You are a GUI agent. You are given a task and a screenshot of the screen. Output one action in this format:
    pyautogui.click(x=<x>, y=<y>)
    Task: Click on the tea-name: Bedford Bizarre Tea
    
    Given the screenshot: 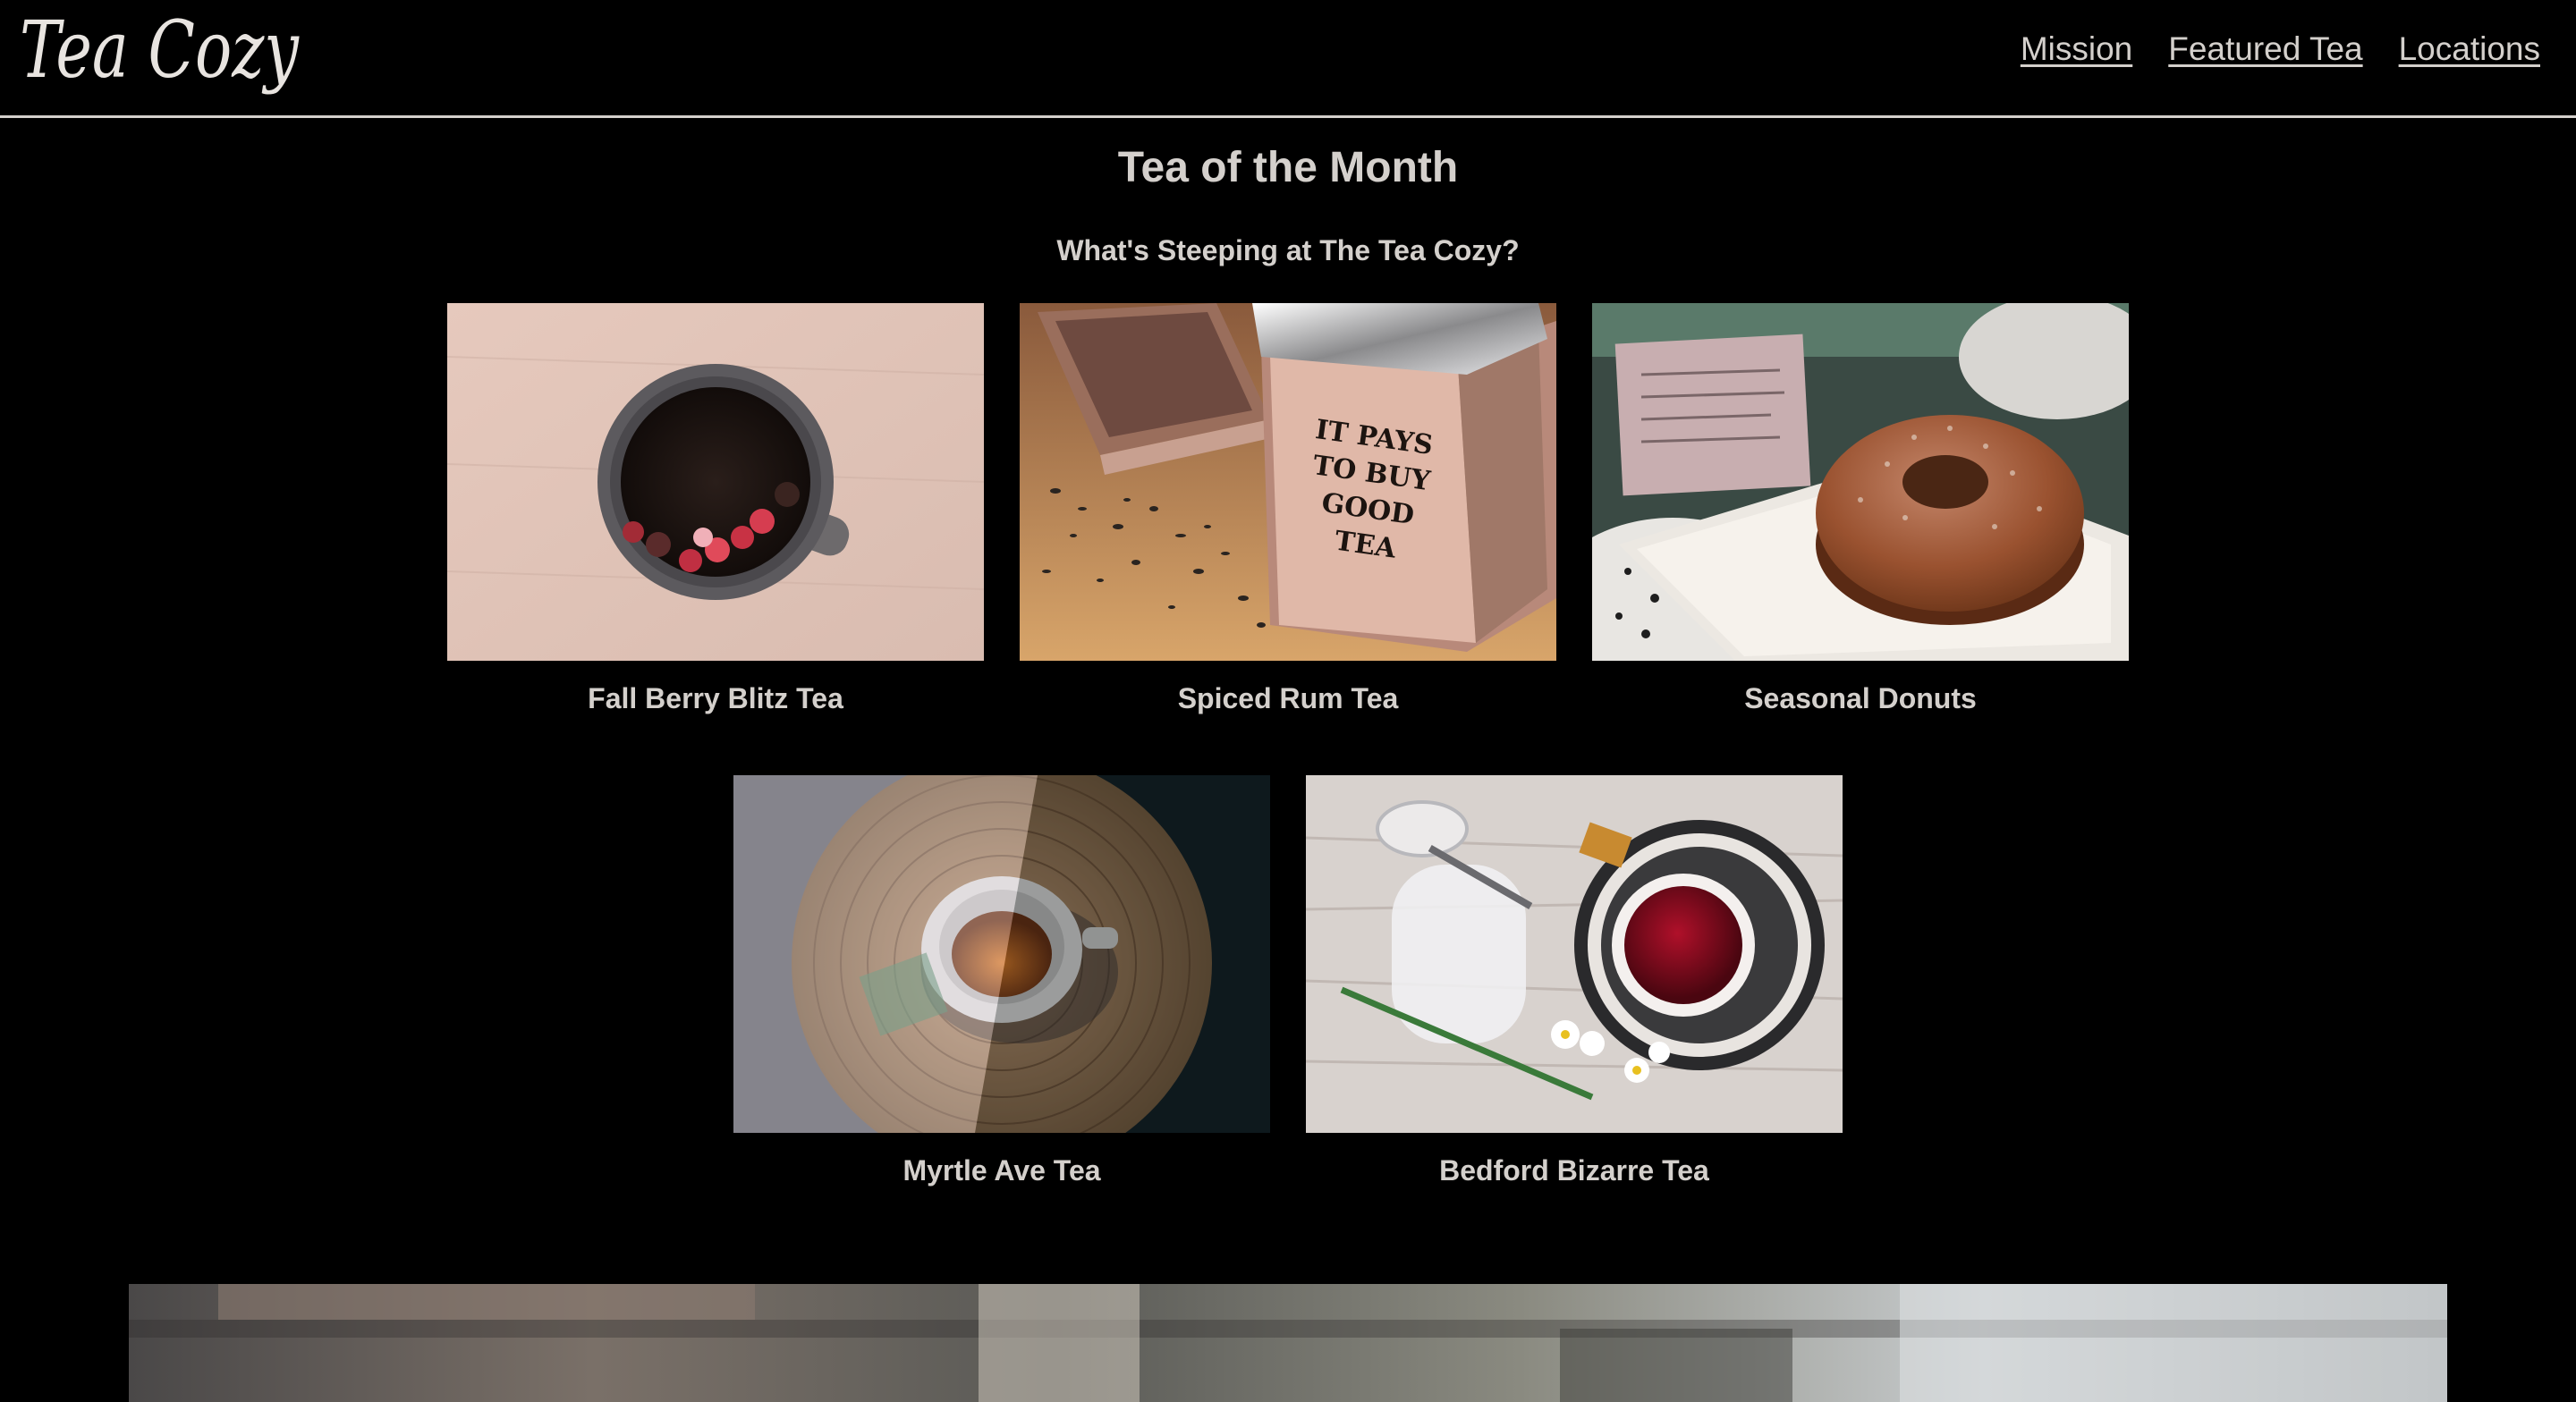 What is the action you would take?
    pyautogui.click(x=1574, y=1170)
    